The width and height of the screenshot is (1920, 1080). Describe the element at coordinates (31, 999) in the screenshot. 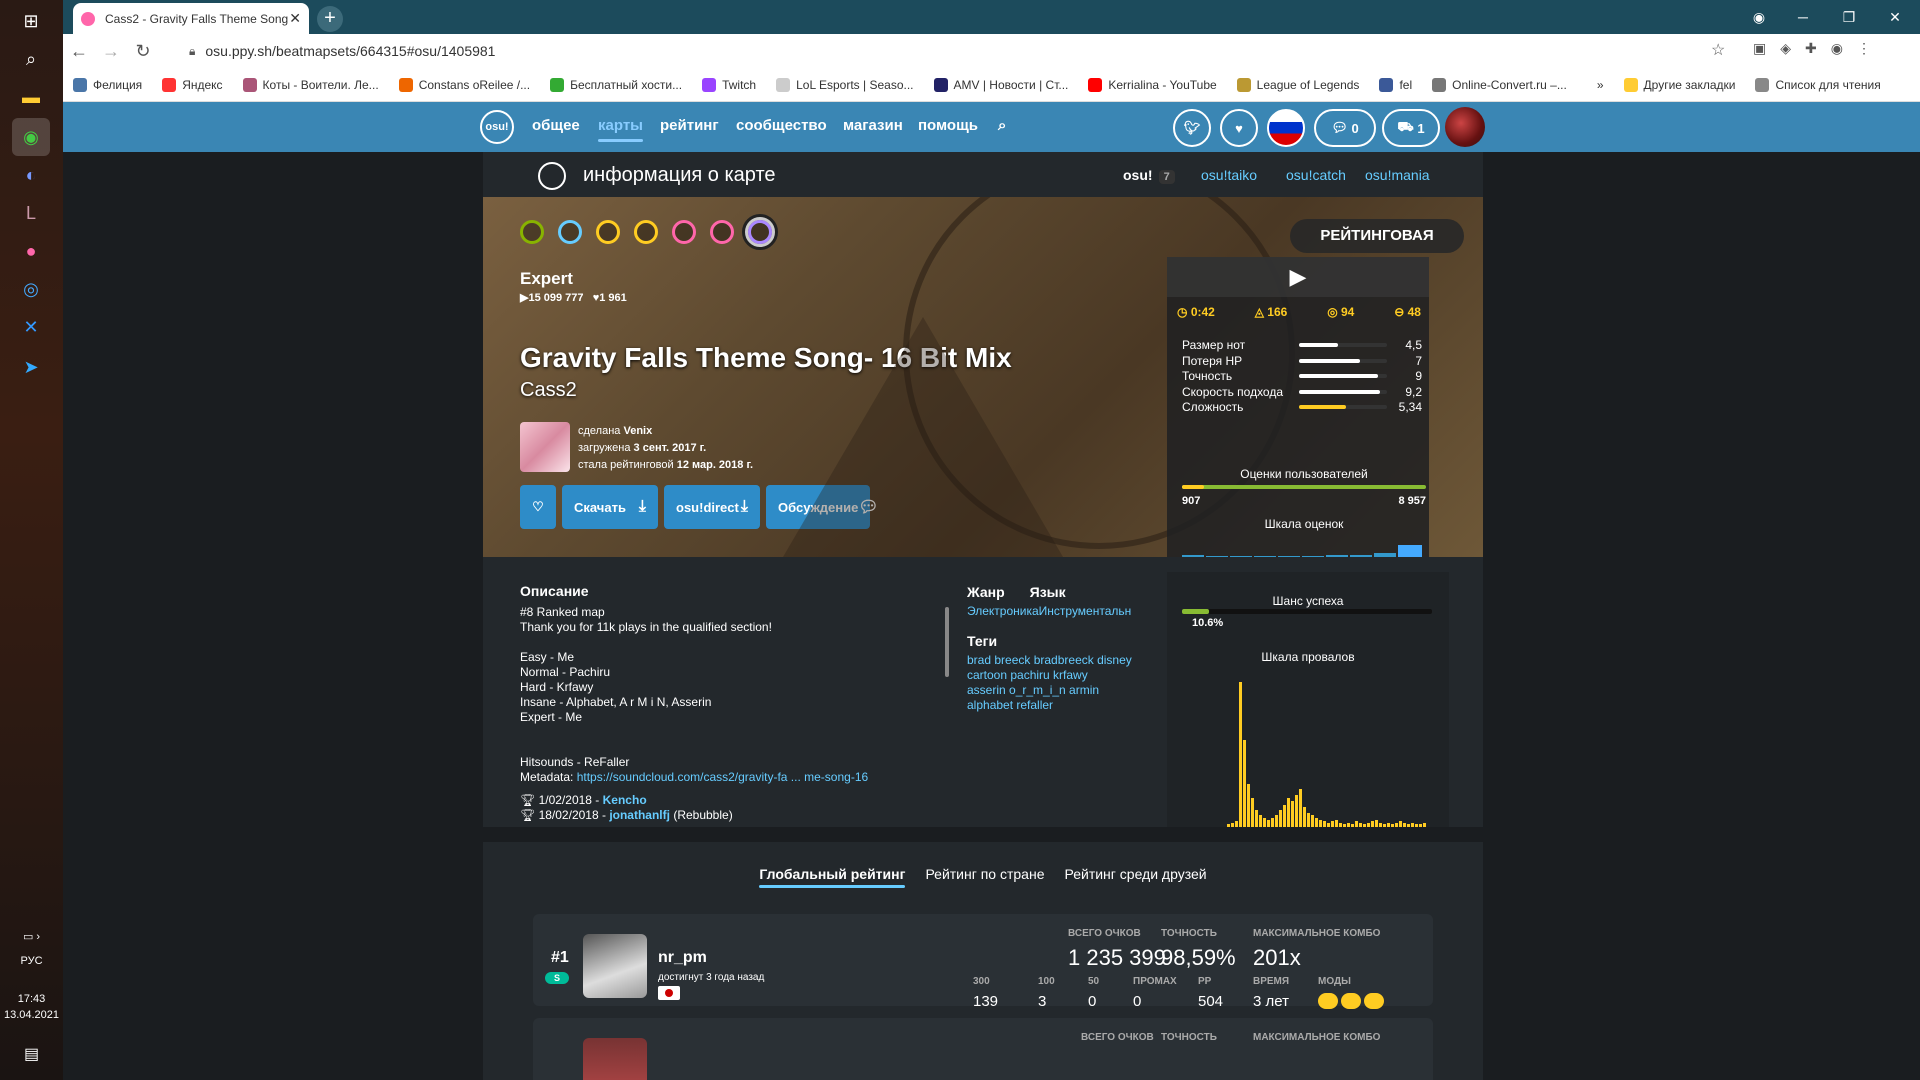

I see `clock-time: 17:43` at that location.